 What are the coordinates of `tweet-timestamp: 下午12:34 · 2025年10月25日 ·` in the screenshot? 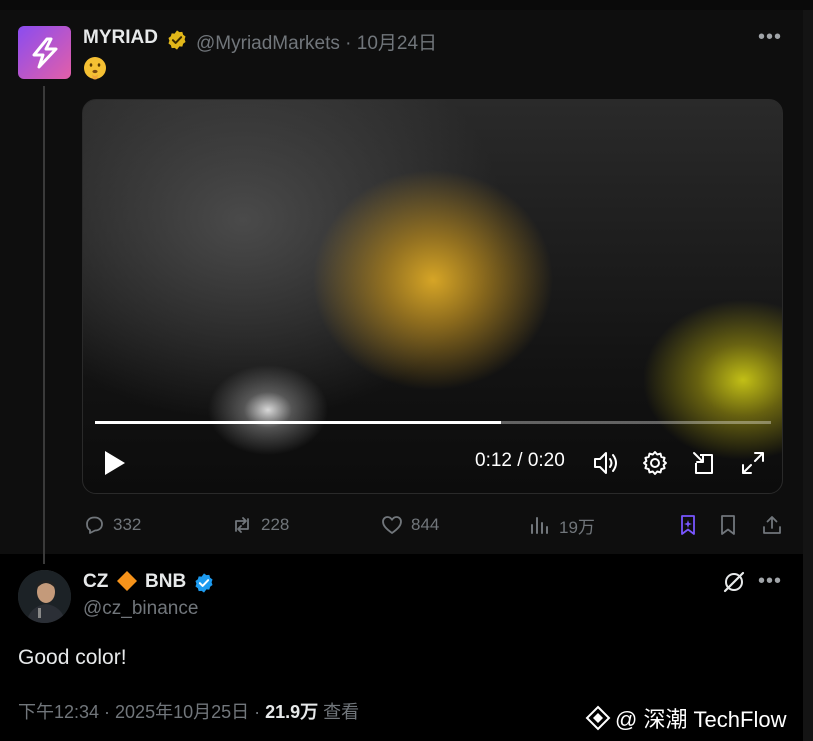 It's located at (141, 712).